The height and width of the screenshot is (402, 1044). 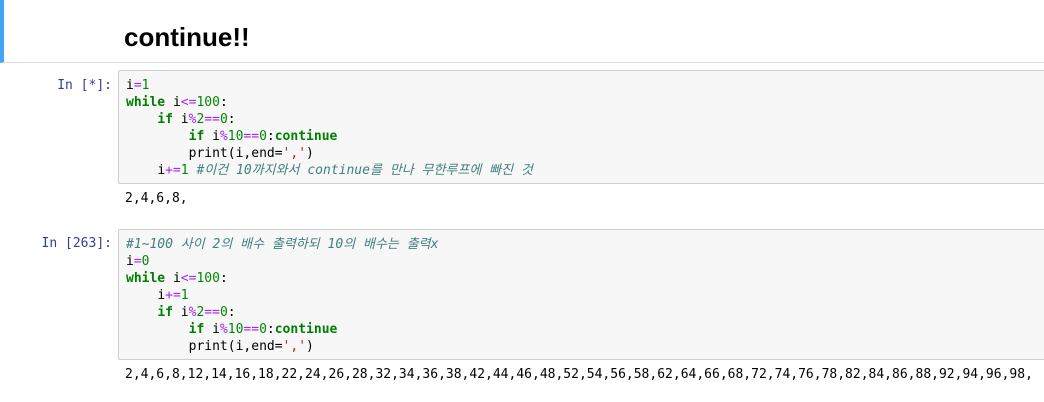 I want to click on cell-2-prompt-wrap: In [263]:, so click(x=56, y=246).